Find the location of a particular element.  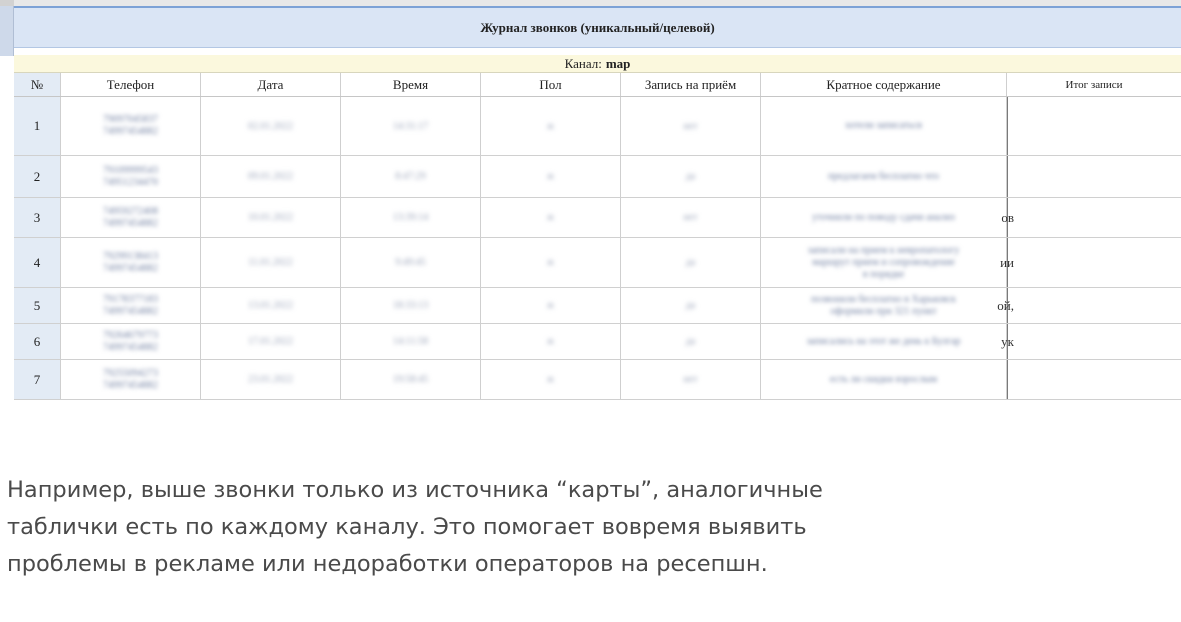

time-cell: 9:49:45 is located at coordinates (411, 262).